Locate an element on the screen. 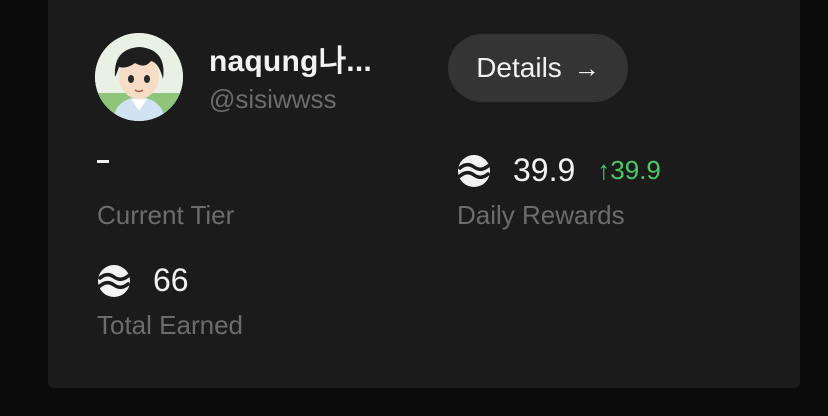 The width and height of the screenshot is (828, 416). daily-rewards-value: 39.9 is located at coordinates (544, 170).